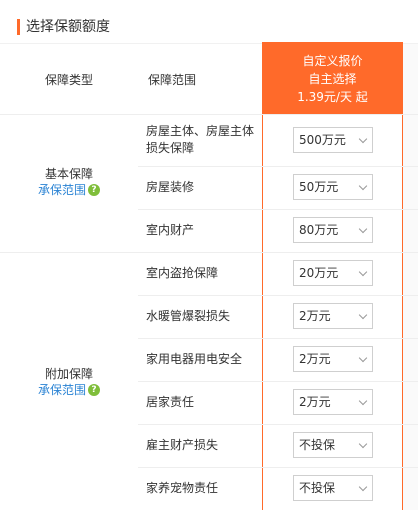 This screenshot has height=510, width=418. Describe the element at coordinates (172, 79) in the screenshot. I see `column-header-range: 保障范围` at that location.